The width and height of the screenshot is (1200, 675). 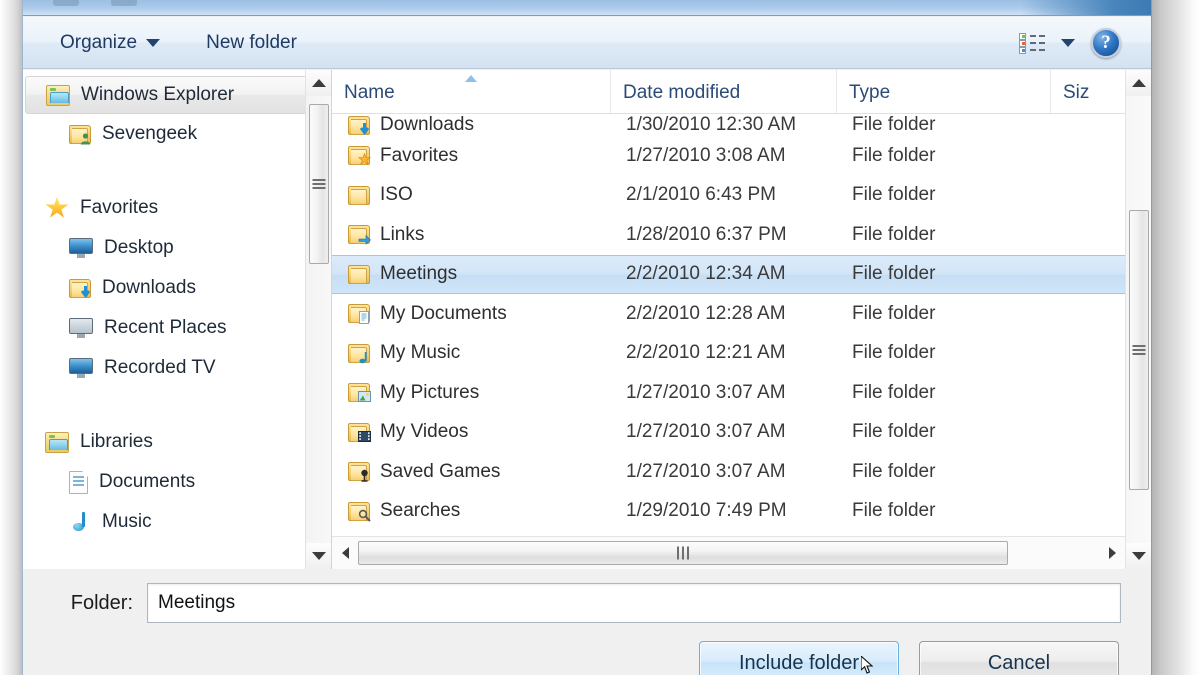 What do you see at coordinates (57, 207) in the screenshot?
I see `star-icon` at bounding box center [57, 207].